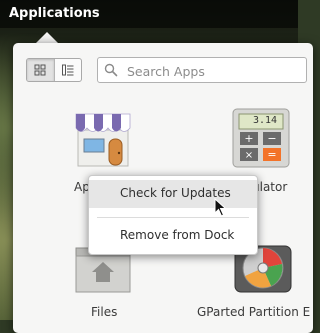 The width and height of the screenshot is (320, 333). I want to click on mouse-pointer-icon, so click(220, 207).